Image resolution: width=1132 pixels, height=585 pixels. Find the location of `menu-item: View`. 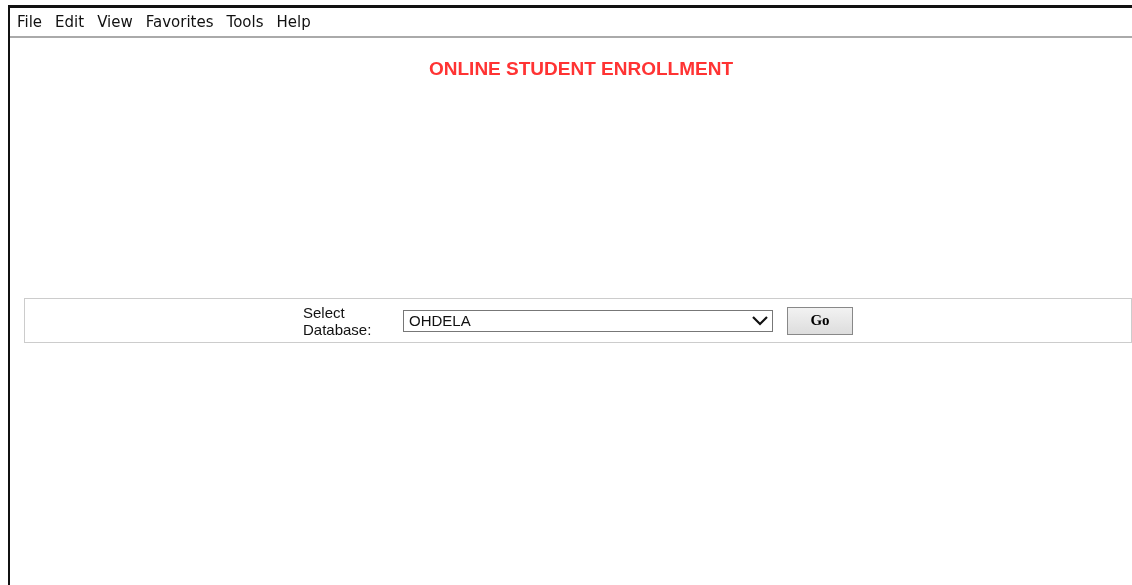

menu-item: View is located at coordinates (116, 22).